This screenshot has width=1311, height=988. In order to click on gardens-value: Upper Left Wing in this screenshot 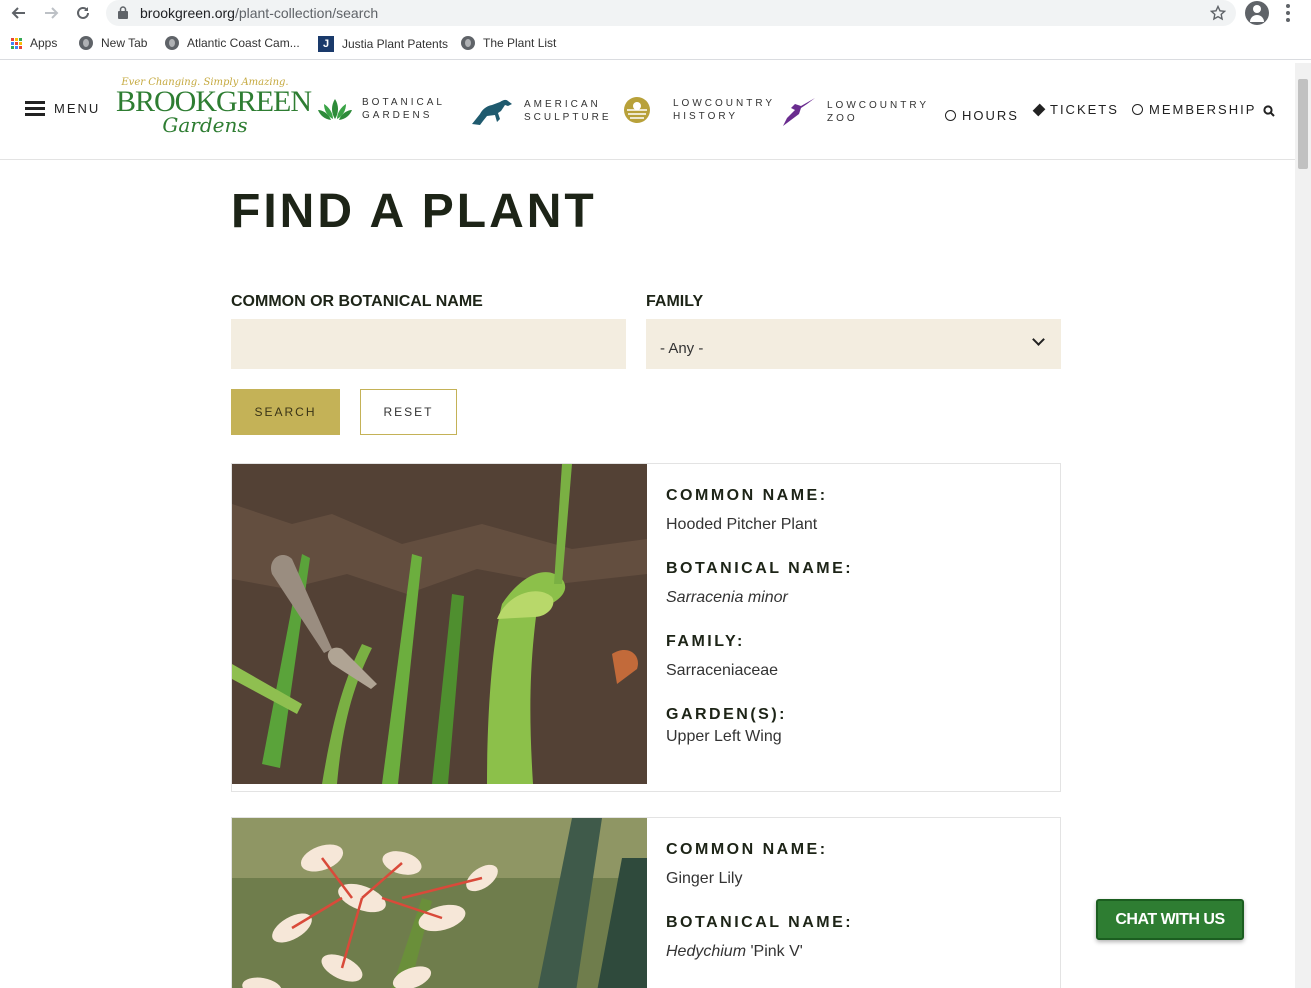, I will do `click(724, 736)`.